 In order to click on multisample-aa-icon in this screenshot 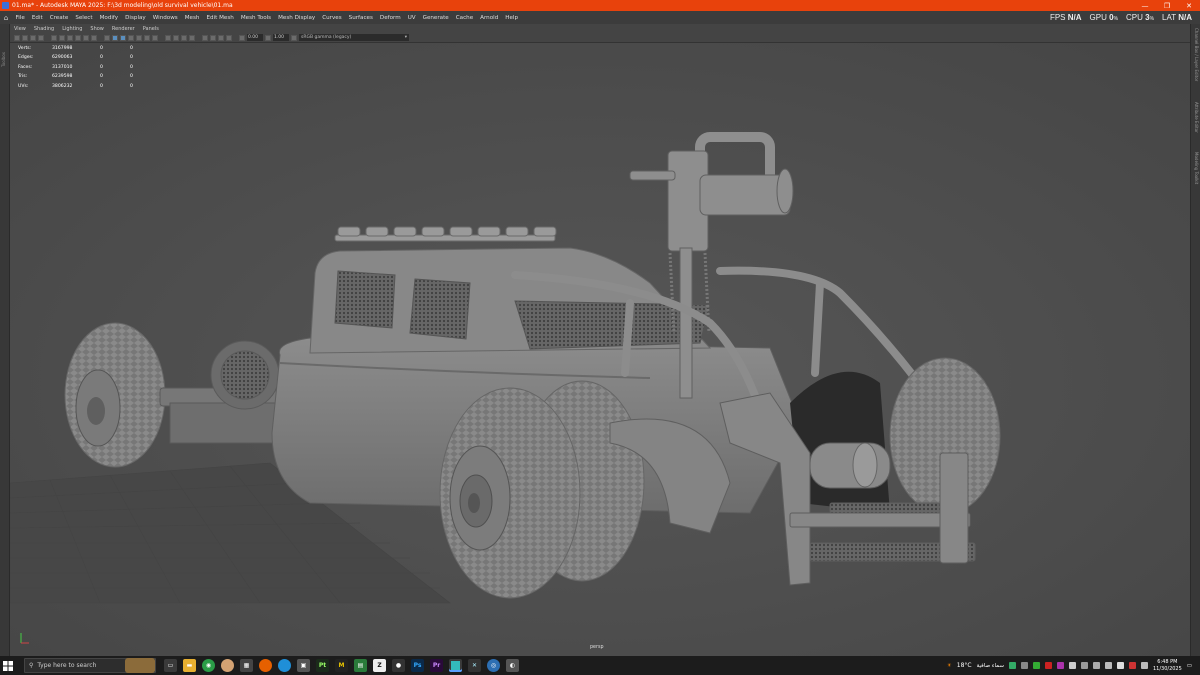, I will do `click(184, 37)`.